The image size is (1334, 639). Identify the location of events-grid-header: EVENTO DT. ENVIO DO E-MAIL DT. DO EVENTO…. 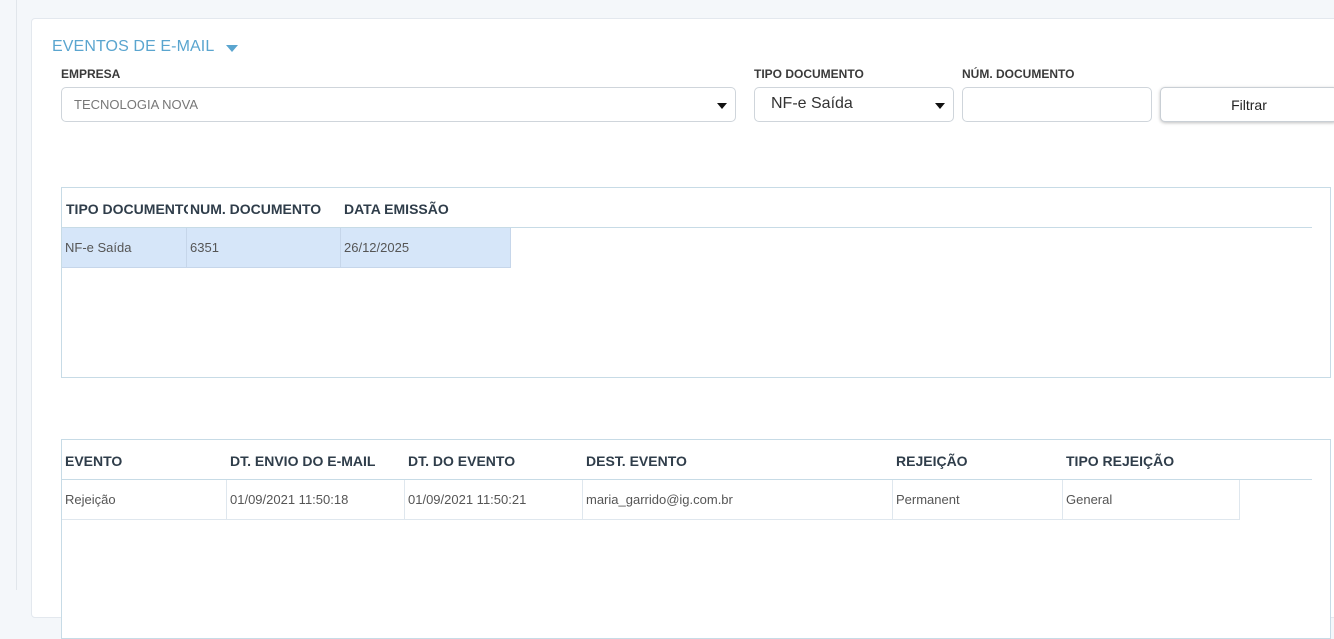
(687, 460).